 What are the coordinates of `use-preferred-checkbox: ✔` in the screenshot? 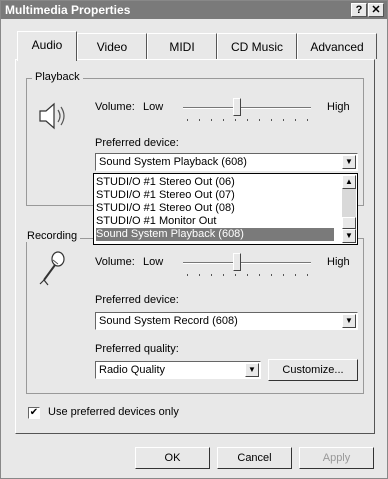 It's located at (34, 413).